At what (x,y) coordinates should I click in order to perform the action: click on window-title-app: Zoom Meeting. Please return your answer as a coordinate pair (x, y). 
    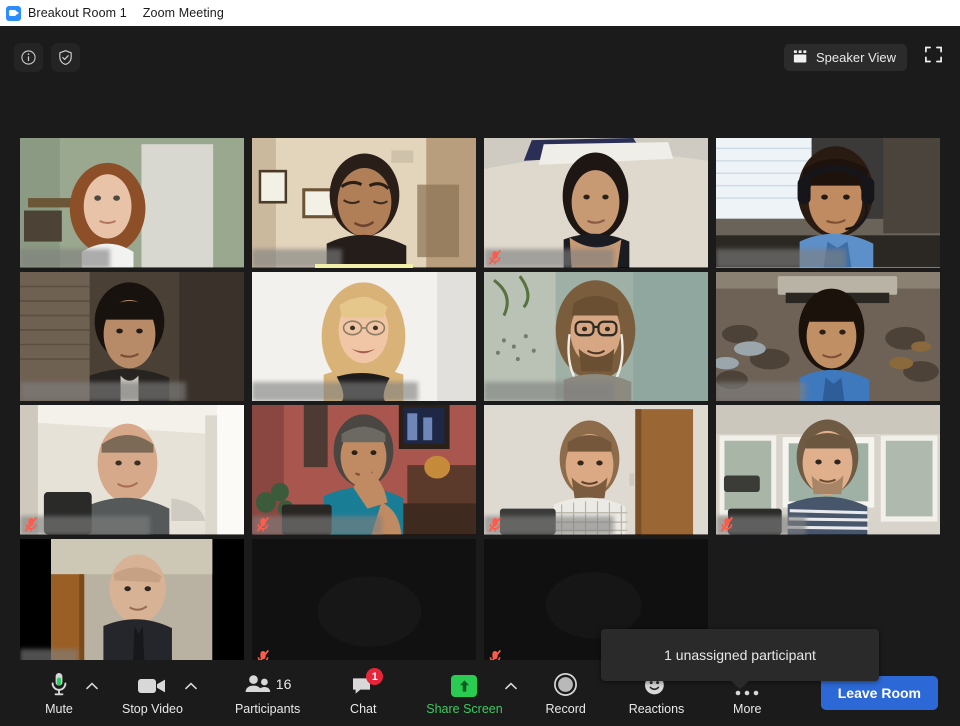
    Looking at the image, I should click on (183, 13).